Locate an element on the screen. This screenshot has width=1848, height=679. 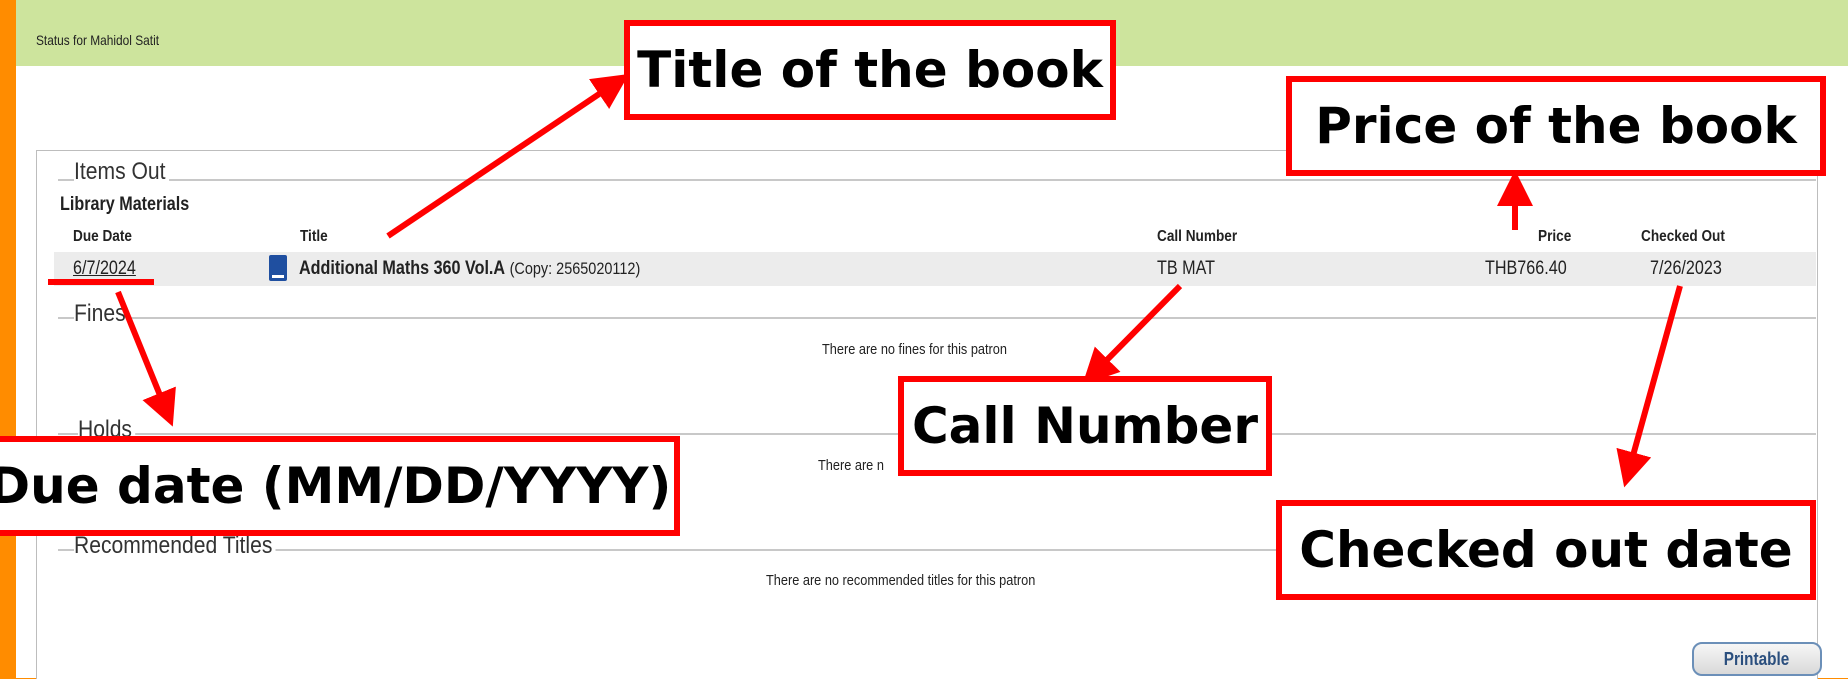
due-date-callout: Due date (MM/DD/YYYY) is located at coordinates (340, 486).